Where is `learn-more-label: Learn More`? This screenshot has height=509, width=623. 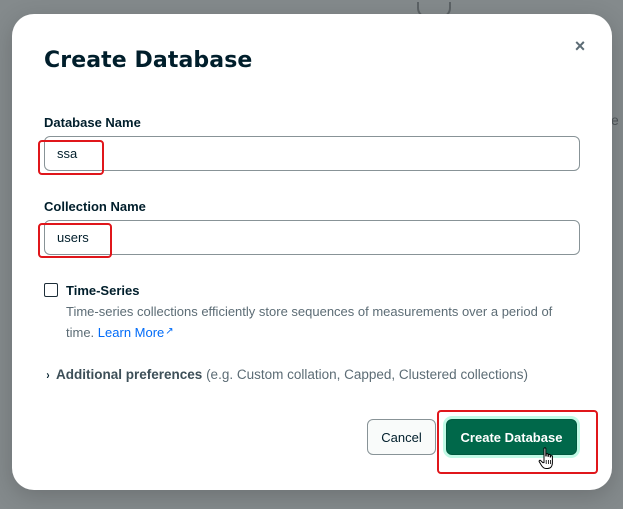 learn-more-label: Learn More is located at coordinates (131, 332).